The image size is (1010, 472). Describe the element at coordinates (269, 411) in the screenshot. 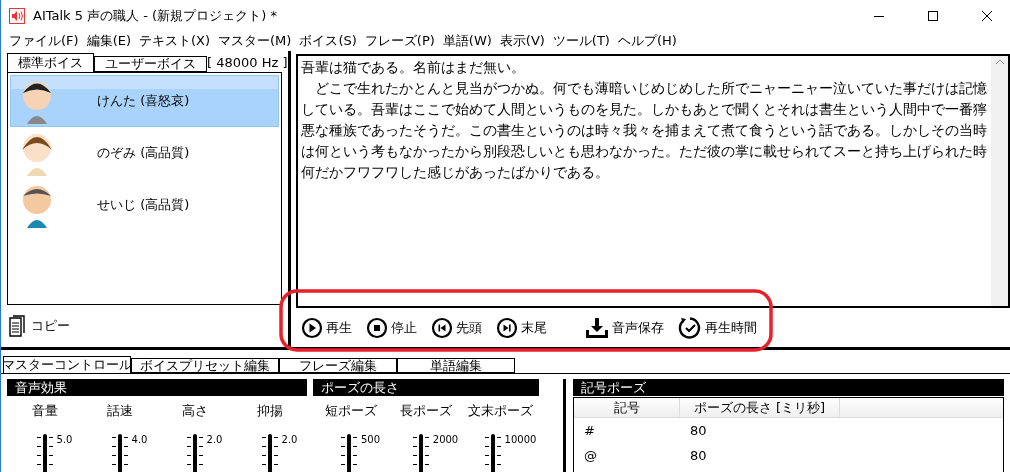

I see `slider-label: 抑揚` at that location.